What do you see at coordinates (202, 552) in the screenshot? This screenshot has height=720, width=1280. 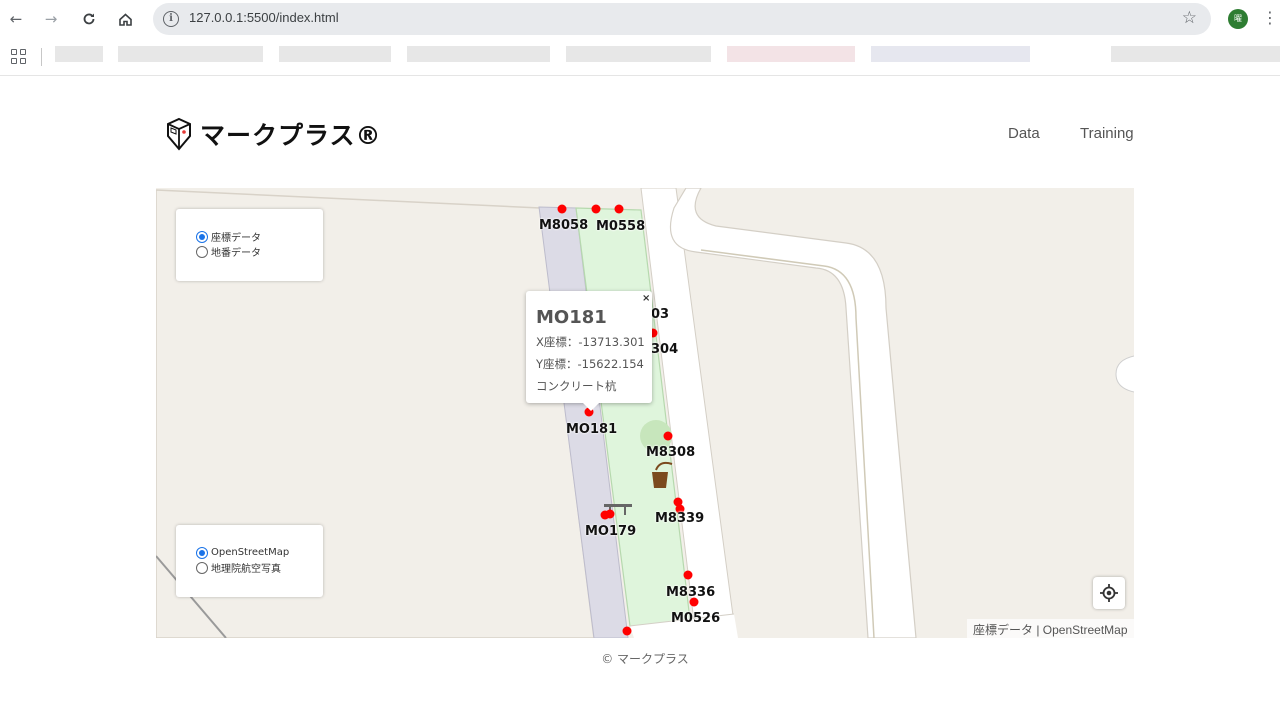 I see `radio-osm` at bounding box center [202, 552].